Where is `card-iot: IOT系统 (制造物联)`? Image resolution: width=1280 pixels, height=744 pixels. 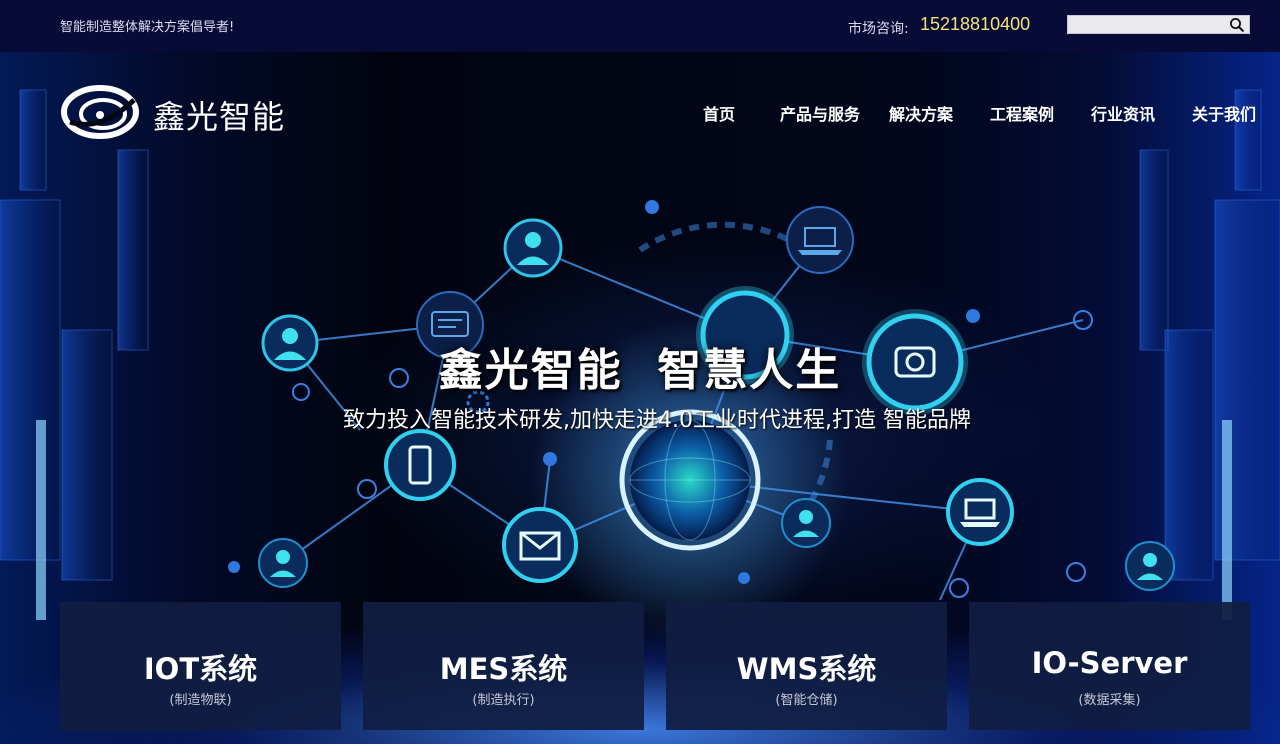
card-iot: IOT系统 (制造物联) is located at coordinates (200, 666).